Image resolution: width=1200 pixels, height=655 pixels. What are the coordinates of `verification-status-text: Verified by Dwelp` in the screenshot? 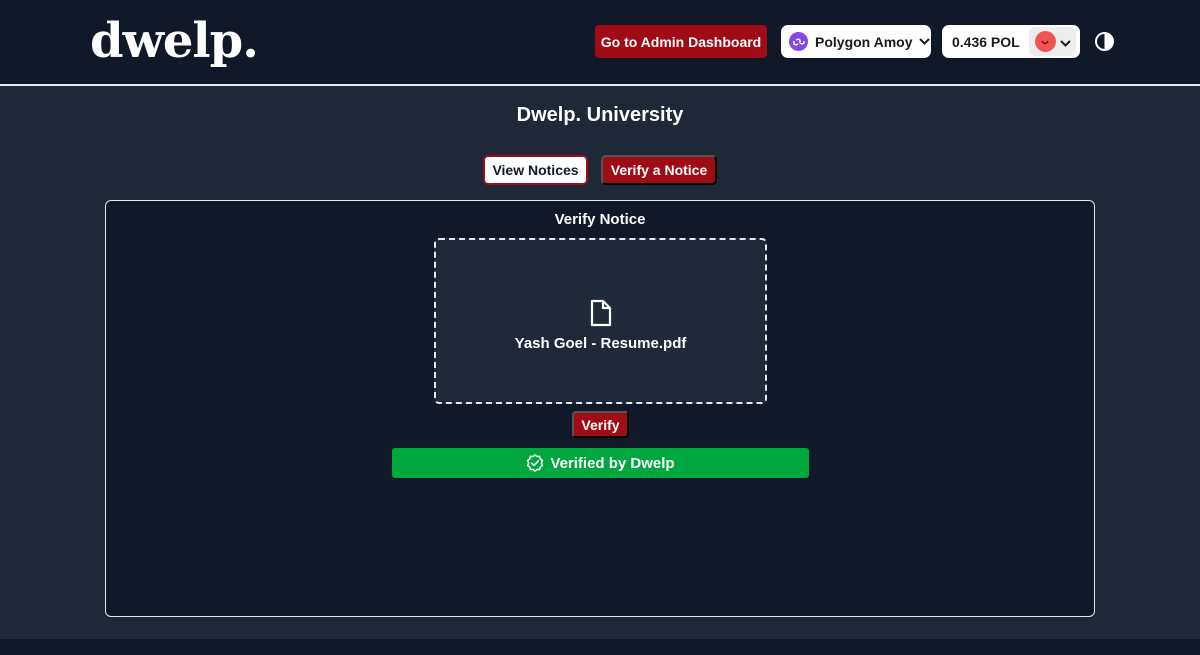 It's located at (612, 463).